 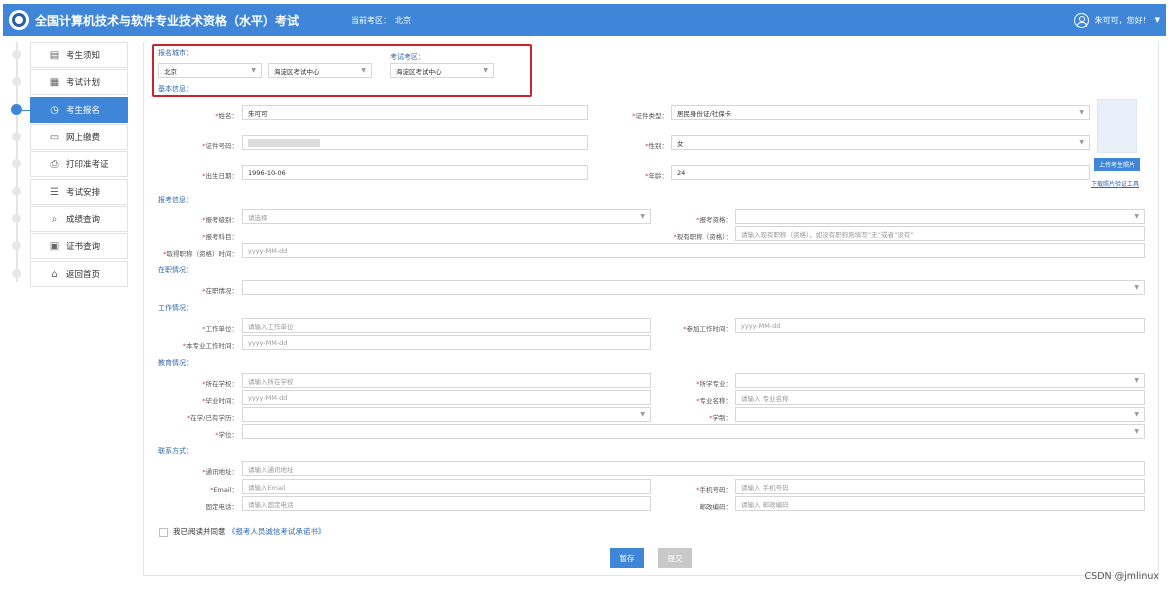 I want to click on section-contact: 联系方式：, so click(x=175, y=451).